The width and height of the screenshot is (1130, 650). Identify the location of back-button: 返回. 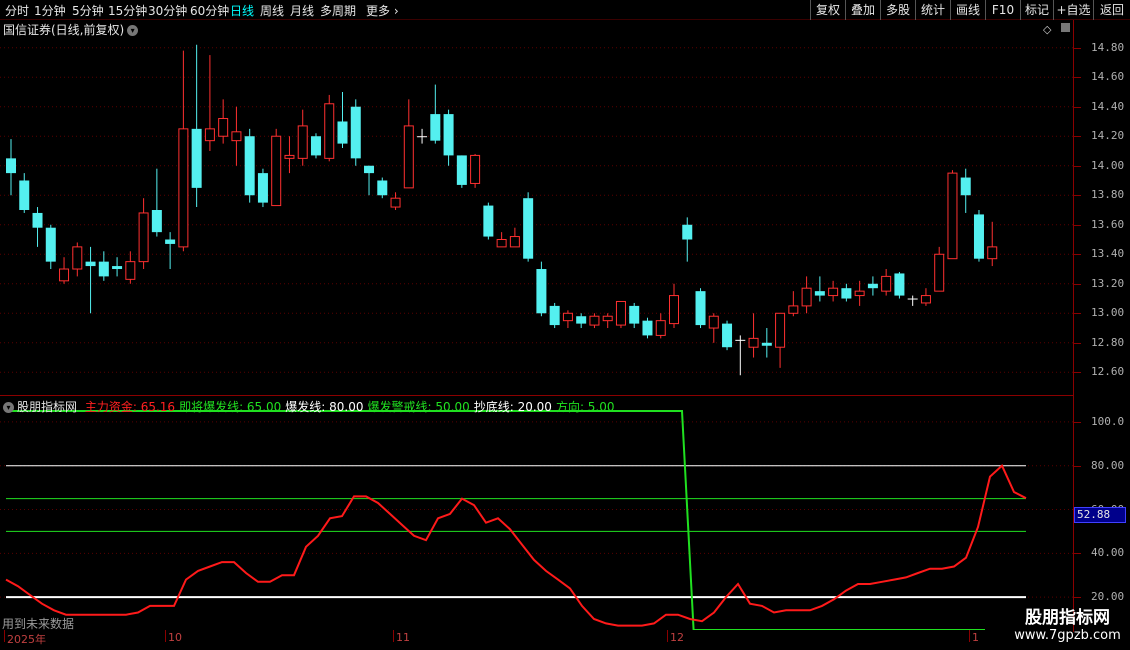
(1111, 10).